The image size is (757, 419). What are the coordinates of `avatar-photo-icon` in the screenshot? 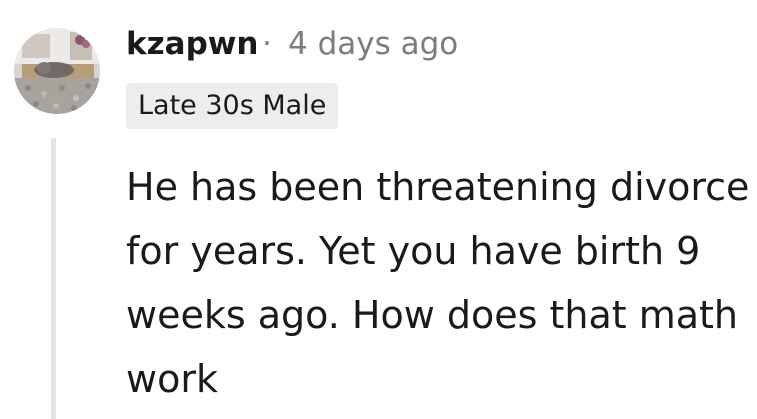 It's located at (57, 71).